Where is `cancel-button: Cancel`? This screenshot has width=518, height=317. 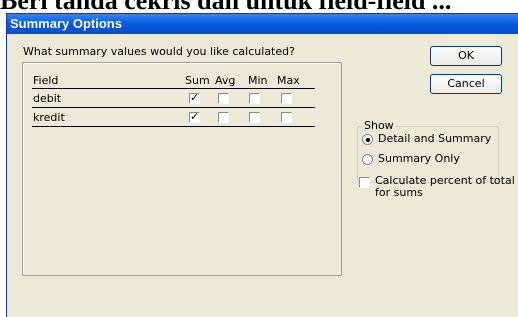
cancel-button: Cancel is located at coordinates (466, 84).